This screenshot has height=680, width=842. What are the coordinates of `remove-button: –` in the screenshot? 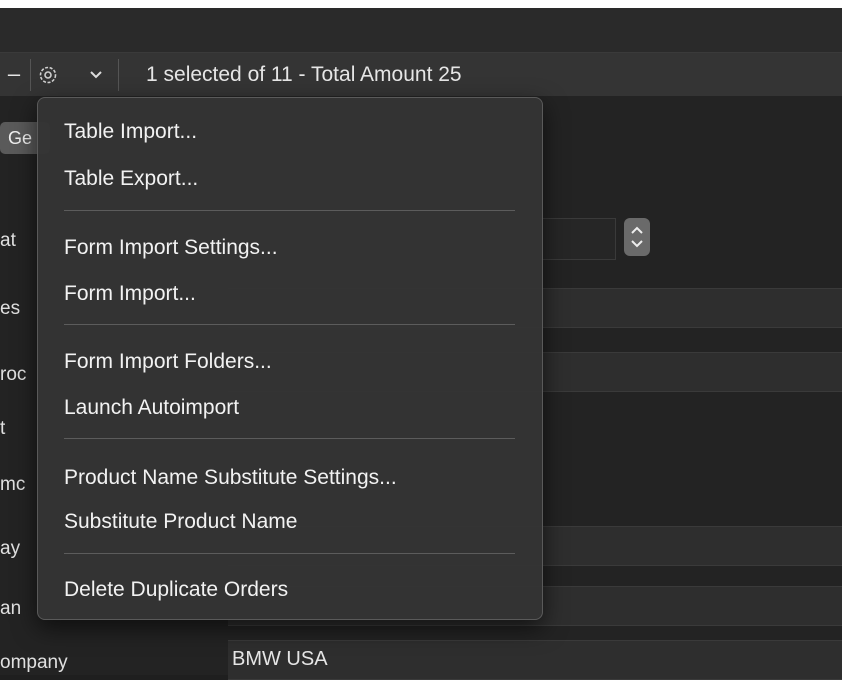 It's located at (14, 75).